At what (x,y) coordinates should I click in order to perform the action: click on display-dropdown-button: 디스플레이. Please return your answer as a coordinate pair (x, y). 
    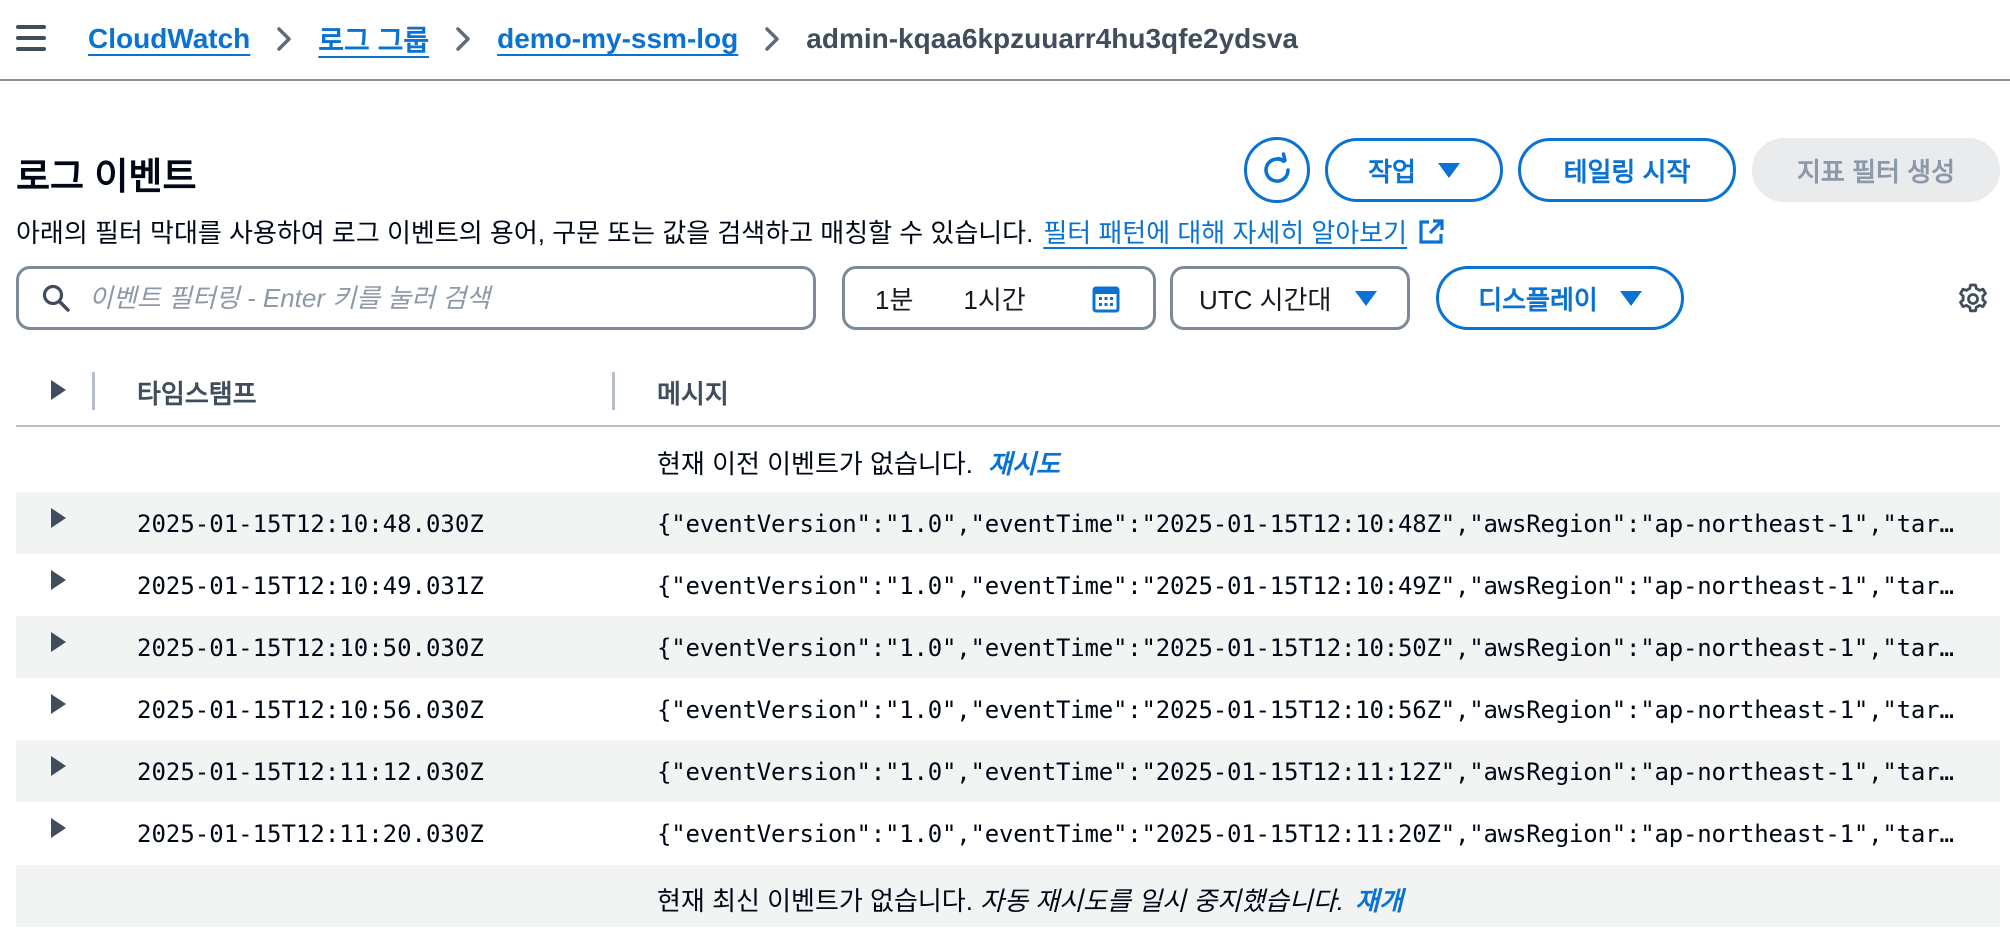
    Looking at the image, I should click on (1560, 298).